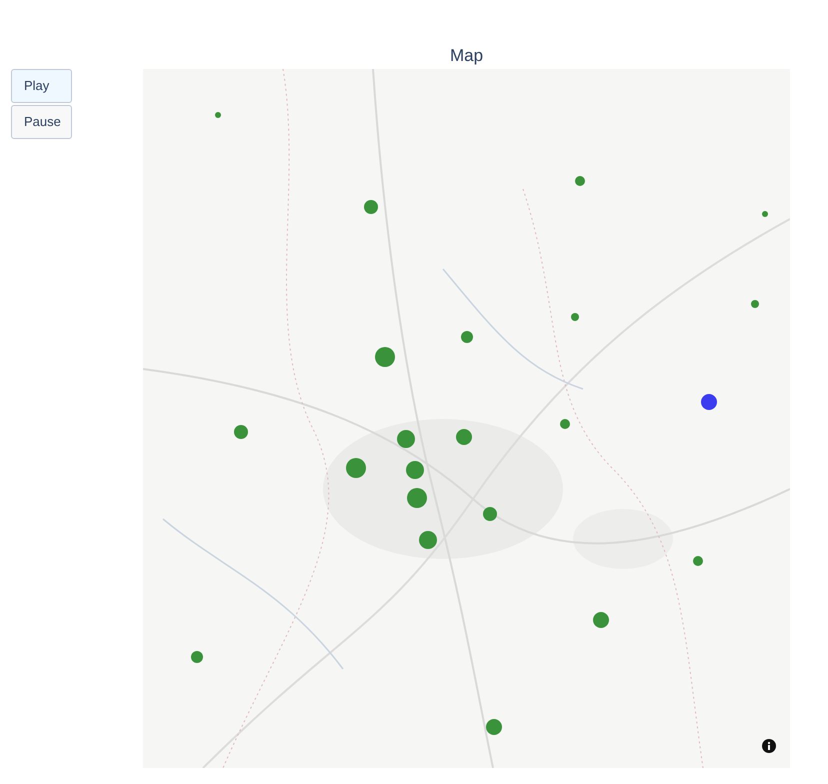 This screenshot has width=828, height=784. Describe the element at coordinates (769, 746) in the screenshot. I see `info-icon` at that location.